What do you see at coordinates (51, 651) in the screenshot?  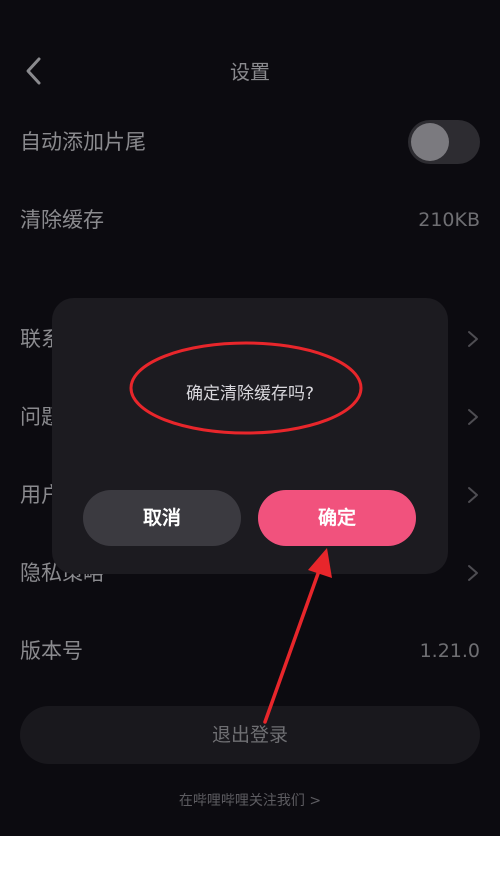 I see `setting-label-version: 版本号` at bounding box center [51, 651].